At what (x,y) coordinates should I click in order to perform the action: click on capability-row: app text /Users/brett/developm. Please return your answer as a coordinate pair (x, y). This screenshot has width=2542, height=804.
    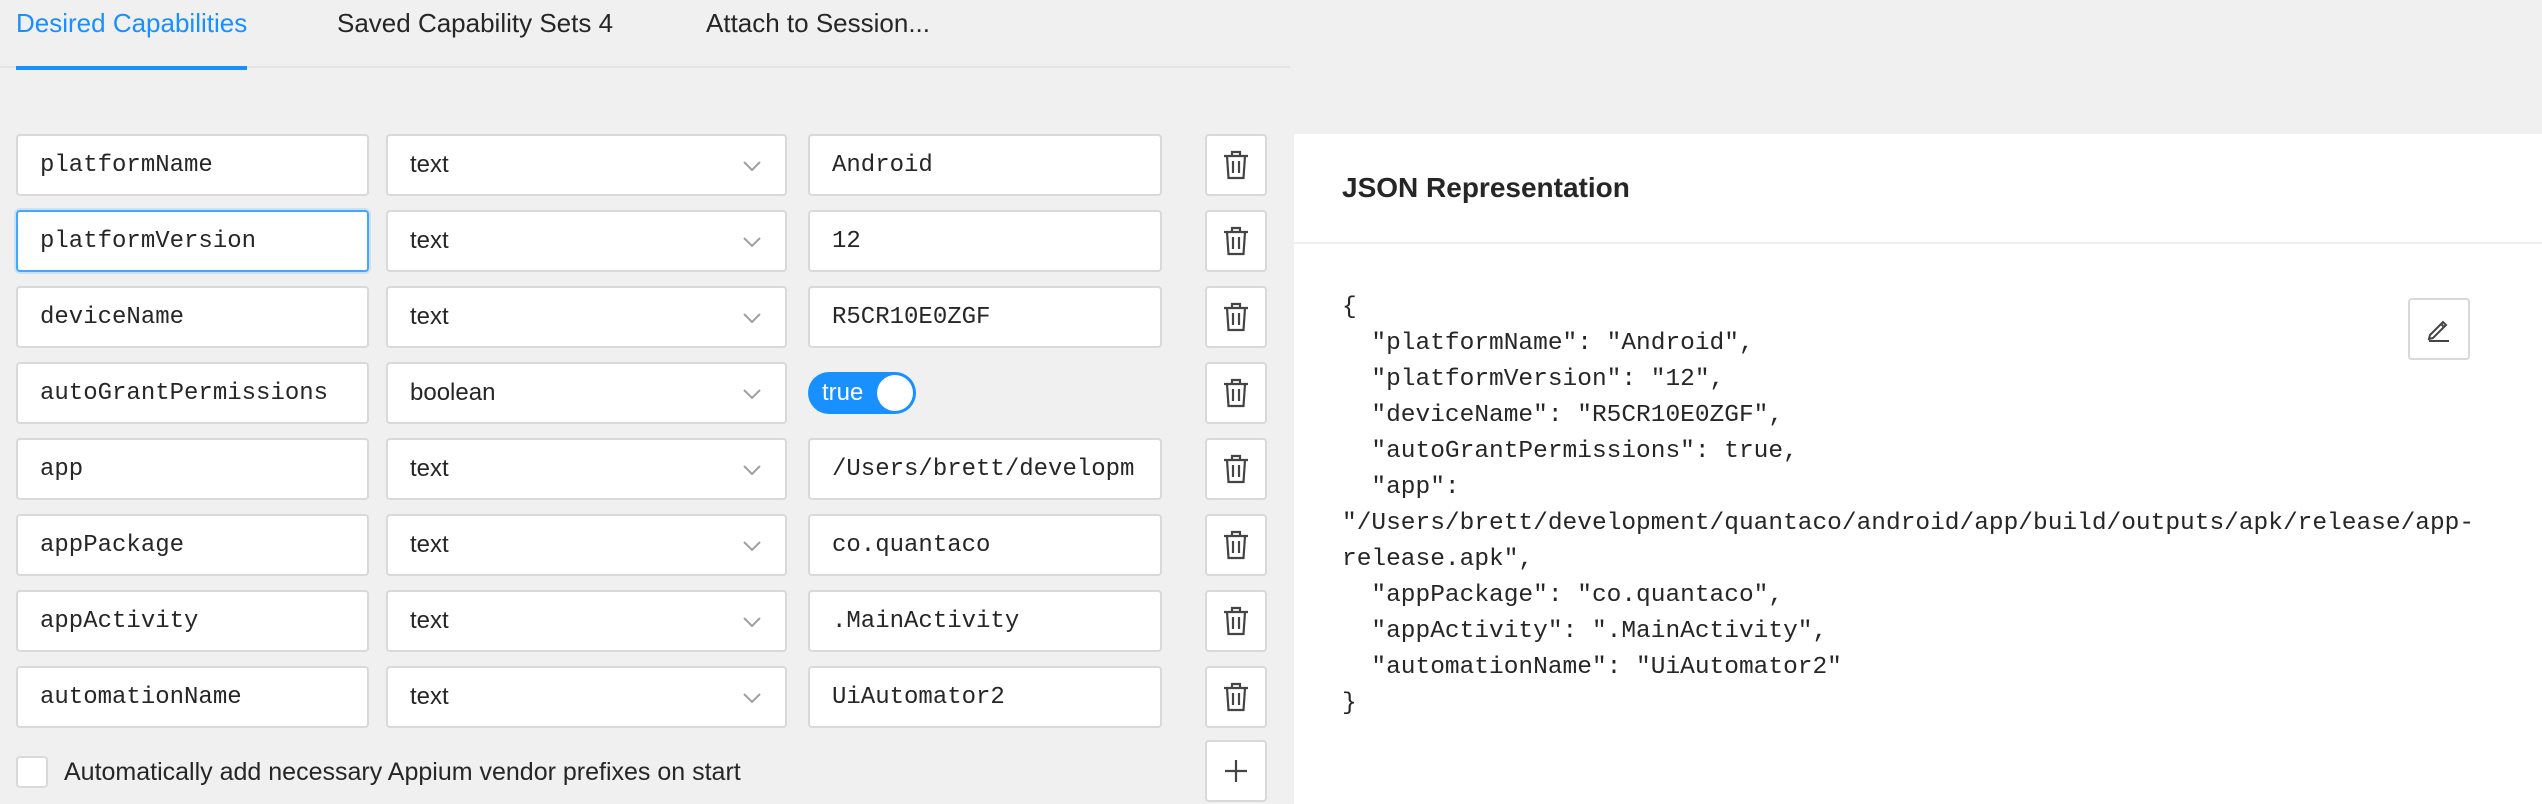
    Looking at the image, I should click on (644, 469).